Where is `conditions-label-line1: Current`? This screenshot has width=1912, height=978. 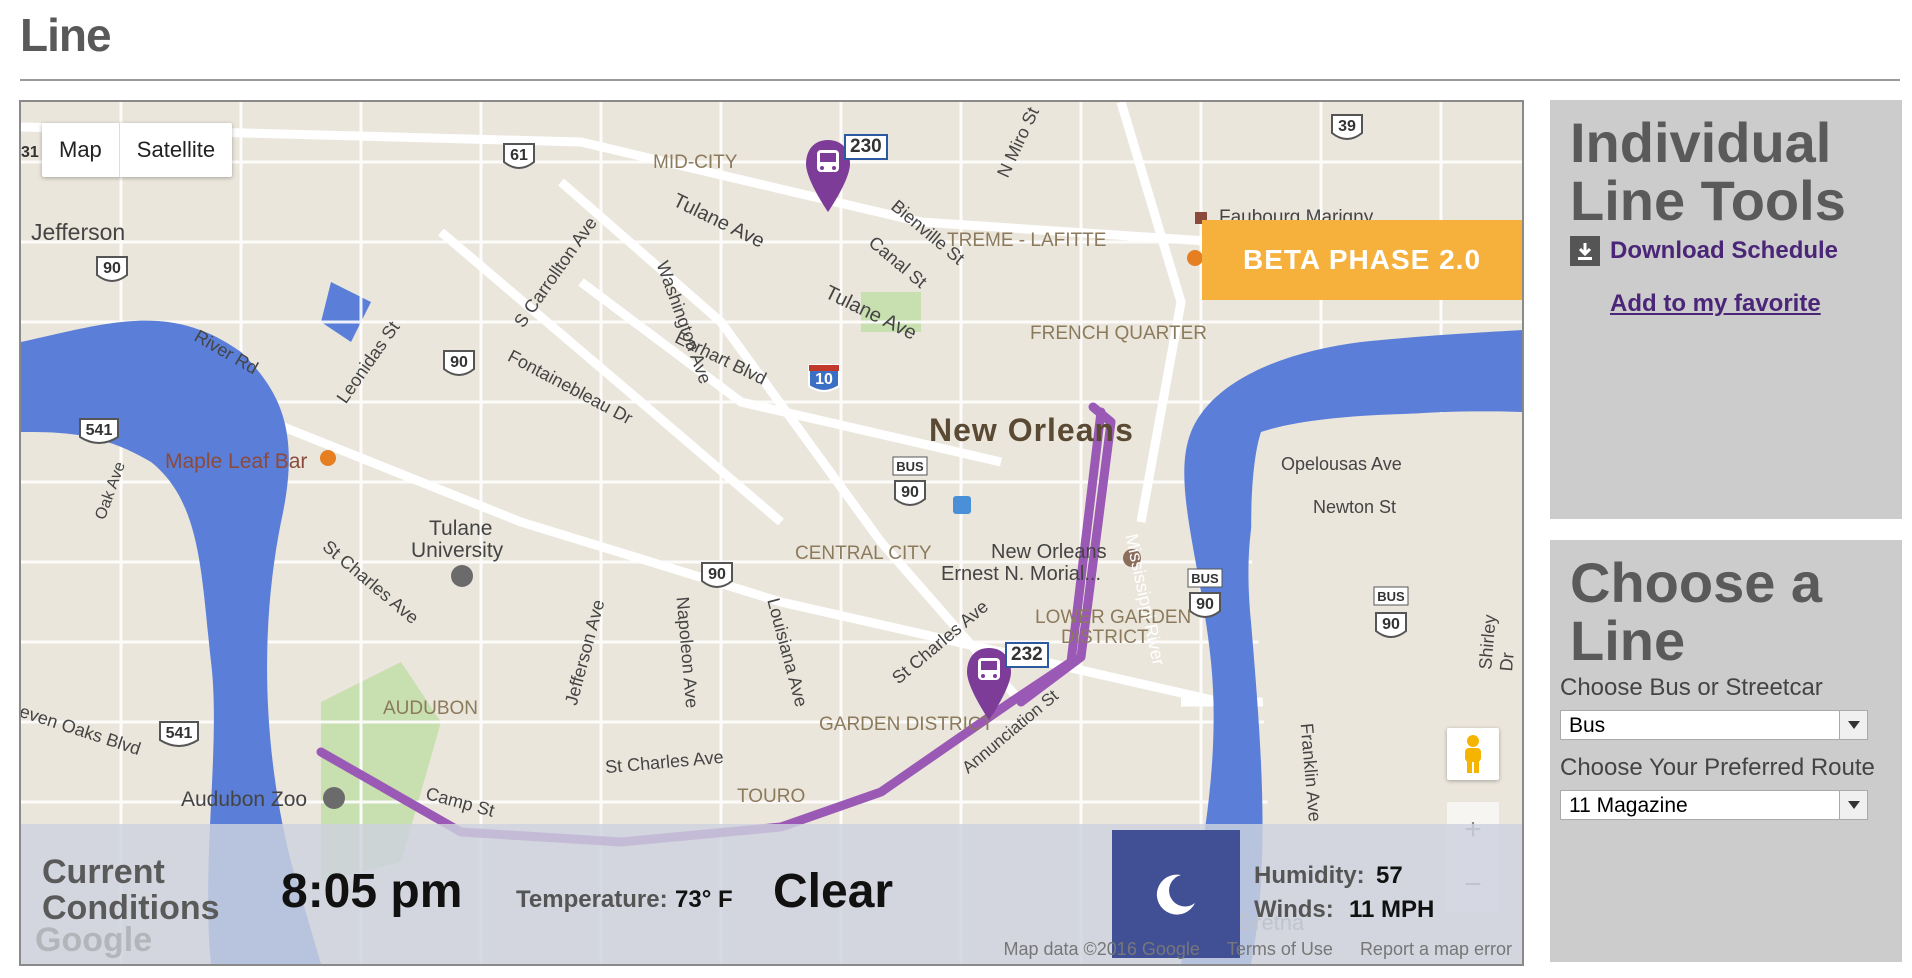 conditions-label-line1: Current is located at coordinates (103, 872).